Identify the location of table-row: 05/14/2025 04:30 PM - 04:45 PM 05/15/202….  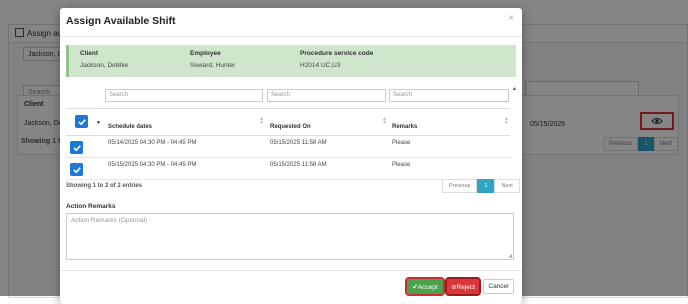
(288, 147).